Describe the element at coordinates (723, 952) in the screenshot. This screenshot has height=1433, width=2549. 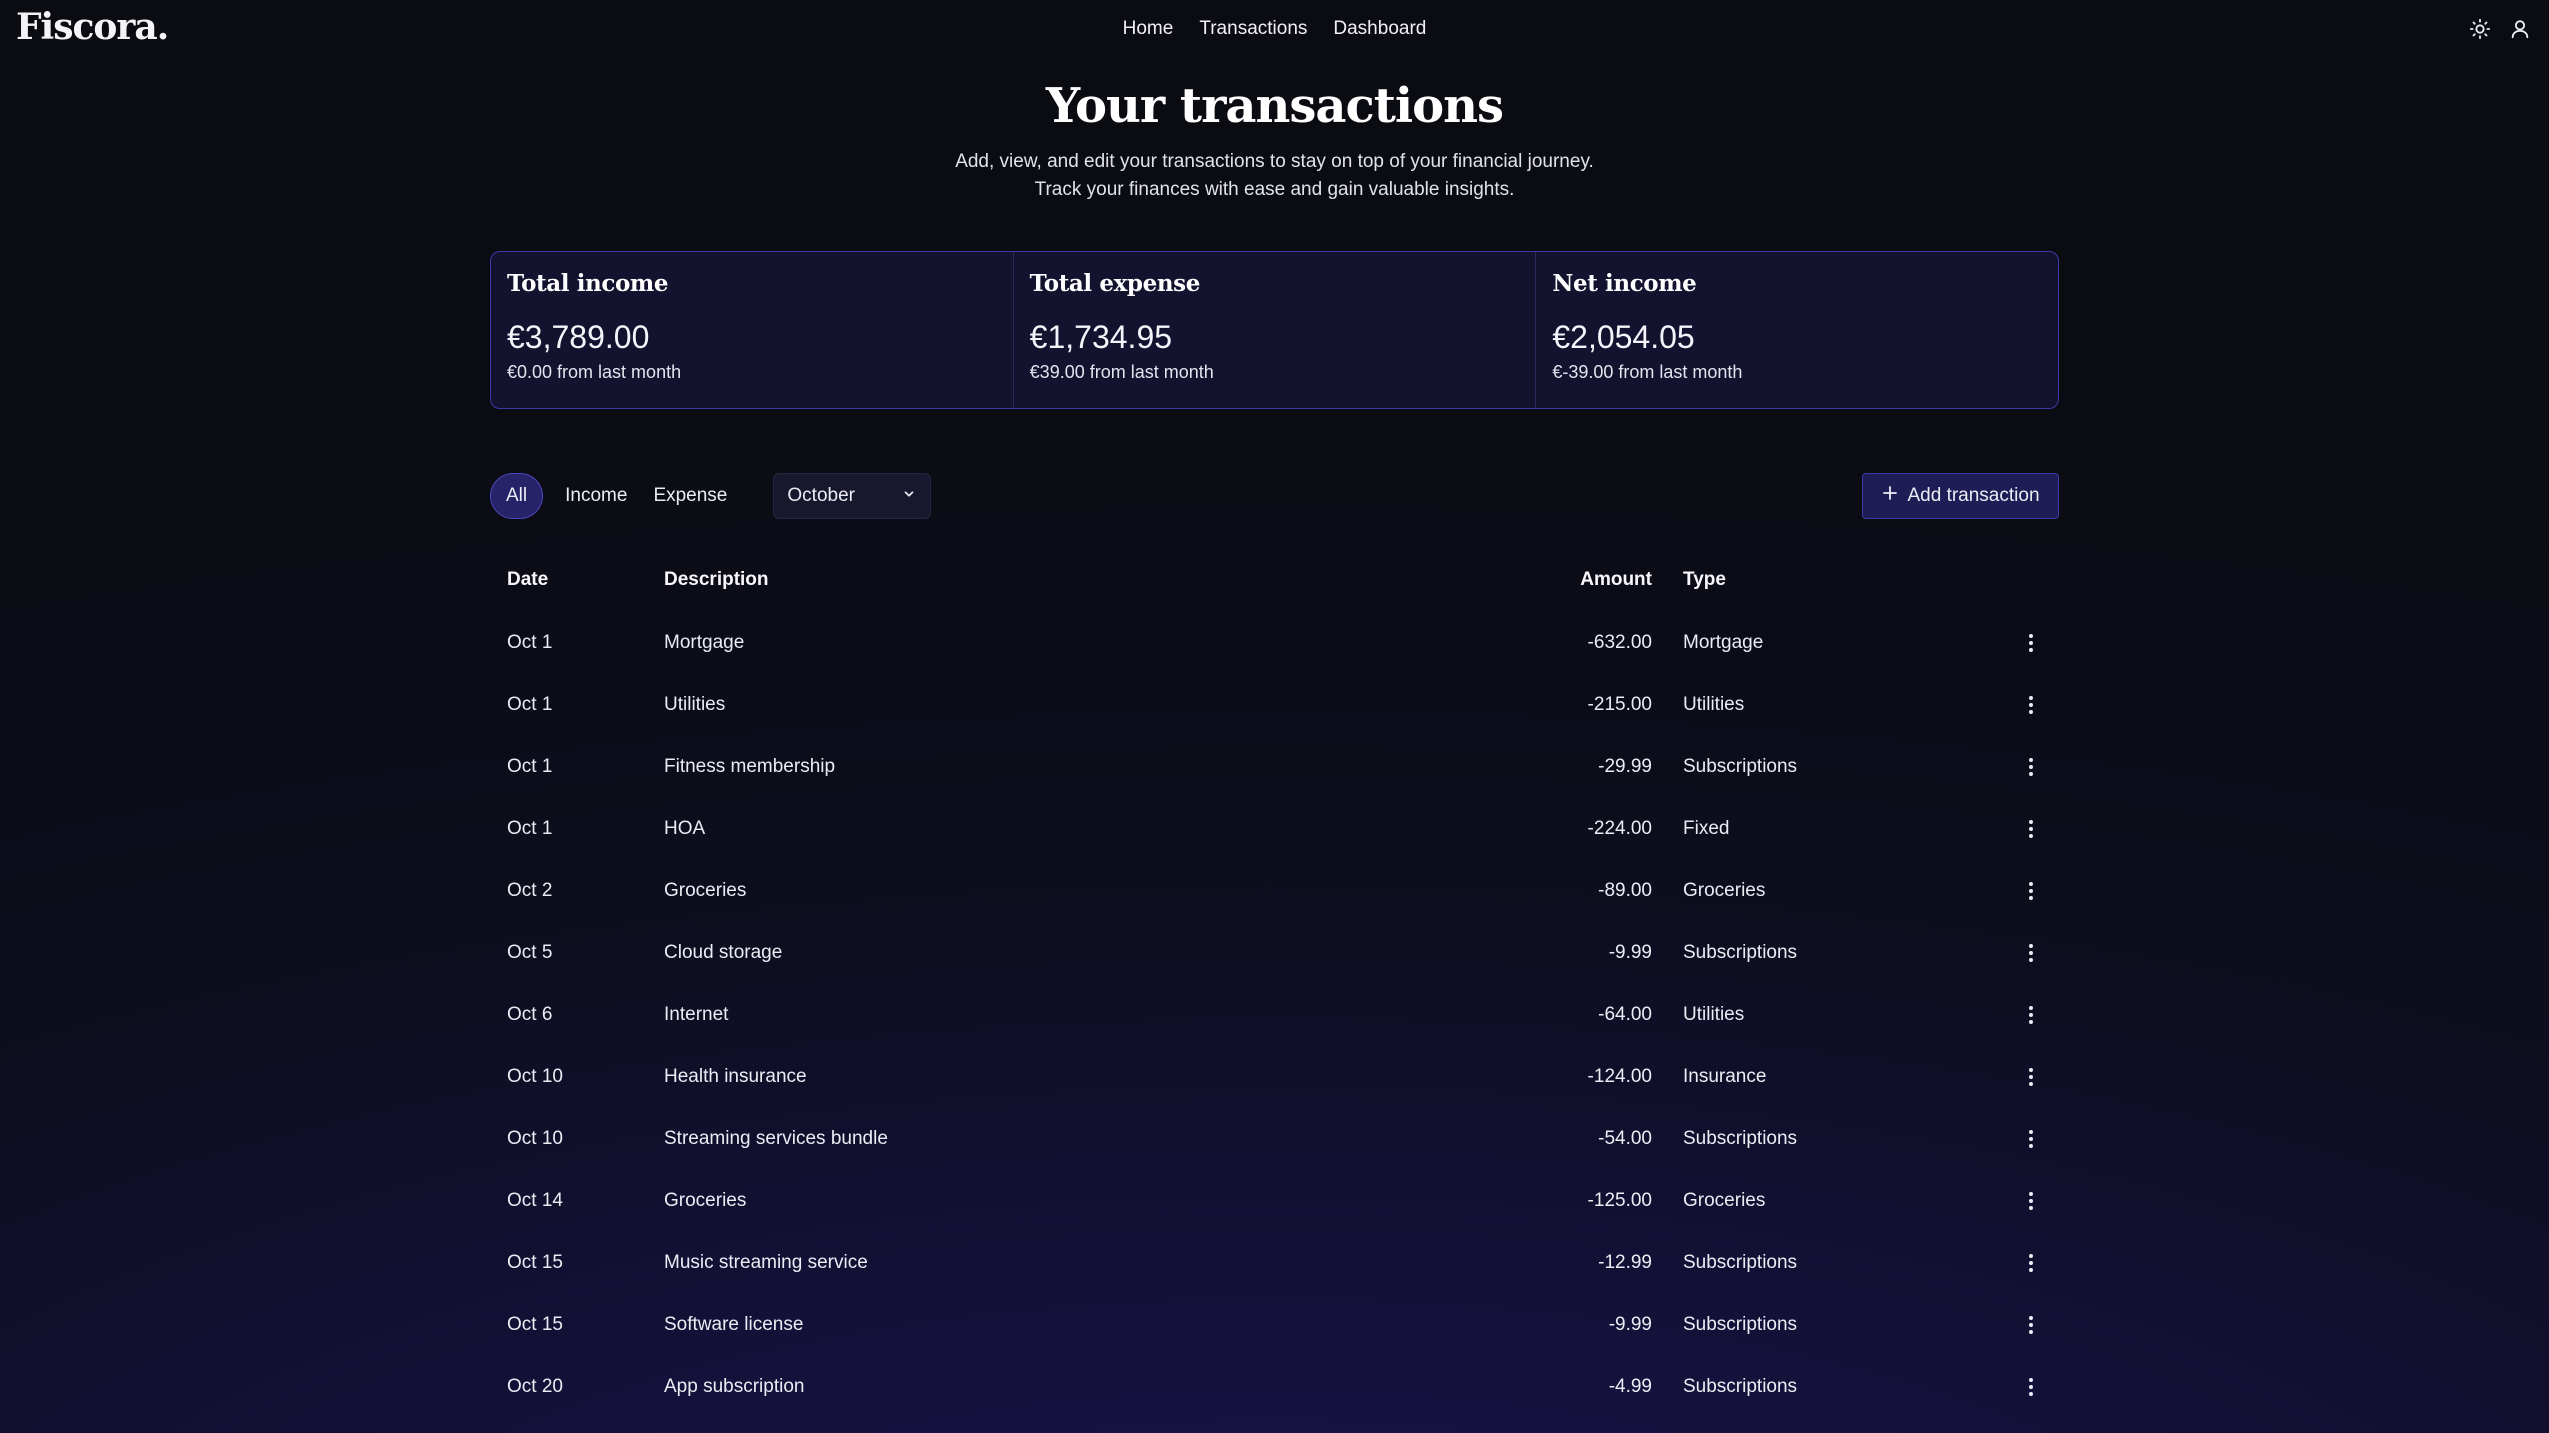
I see `row-description: Cloud storage` at that location.